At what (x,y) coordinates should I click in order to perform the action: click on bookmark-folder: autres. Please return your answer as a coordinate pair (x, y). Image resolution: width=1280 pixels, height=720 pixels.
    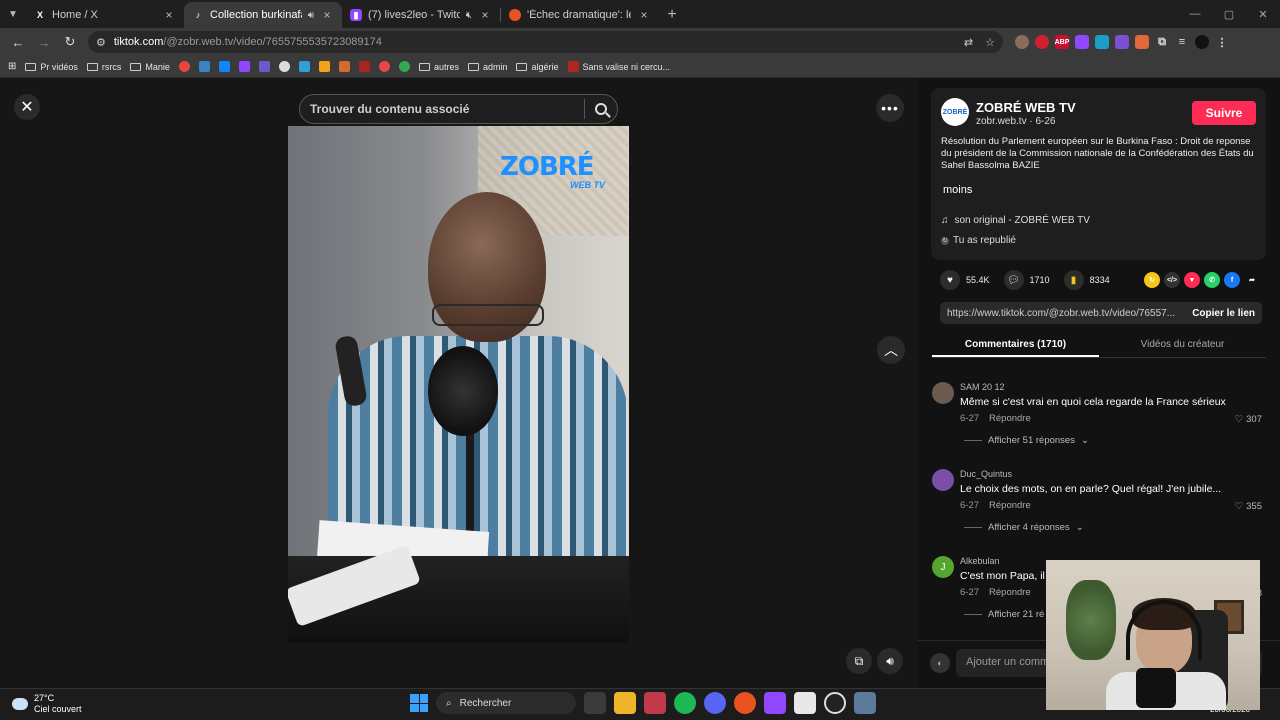
    Looking at the image, I should click on (438, 67).